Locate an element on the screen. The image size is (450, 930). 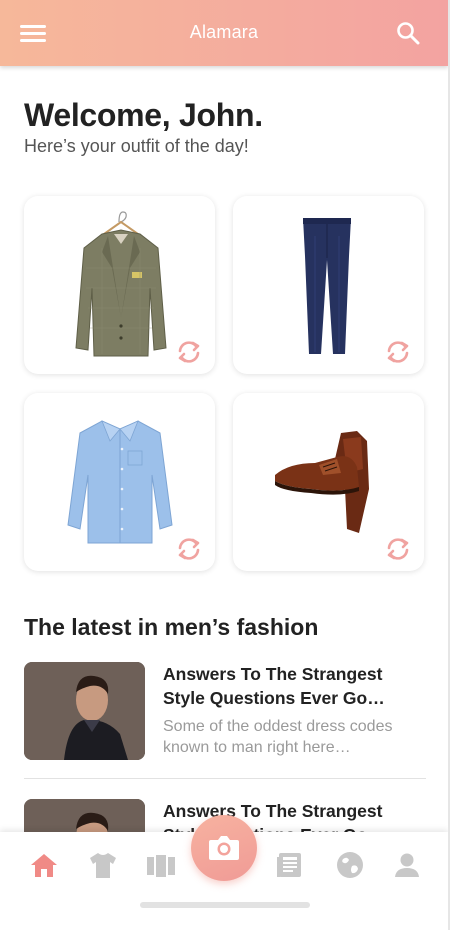
trousers-image is located at coordinates (327, 286).